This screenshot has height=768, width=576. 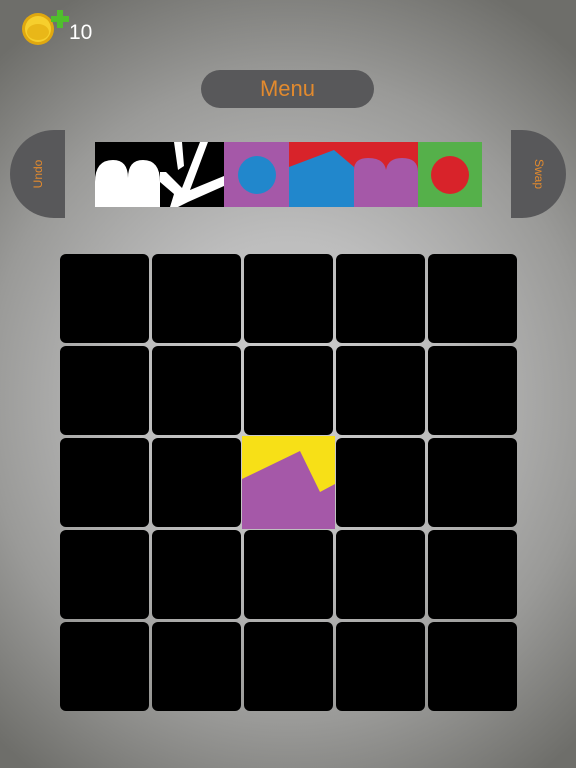 I want to click on purple-arches-piece, so click(x=386, y=174).